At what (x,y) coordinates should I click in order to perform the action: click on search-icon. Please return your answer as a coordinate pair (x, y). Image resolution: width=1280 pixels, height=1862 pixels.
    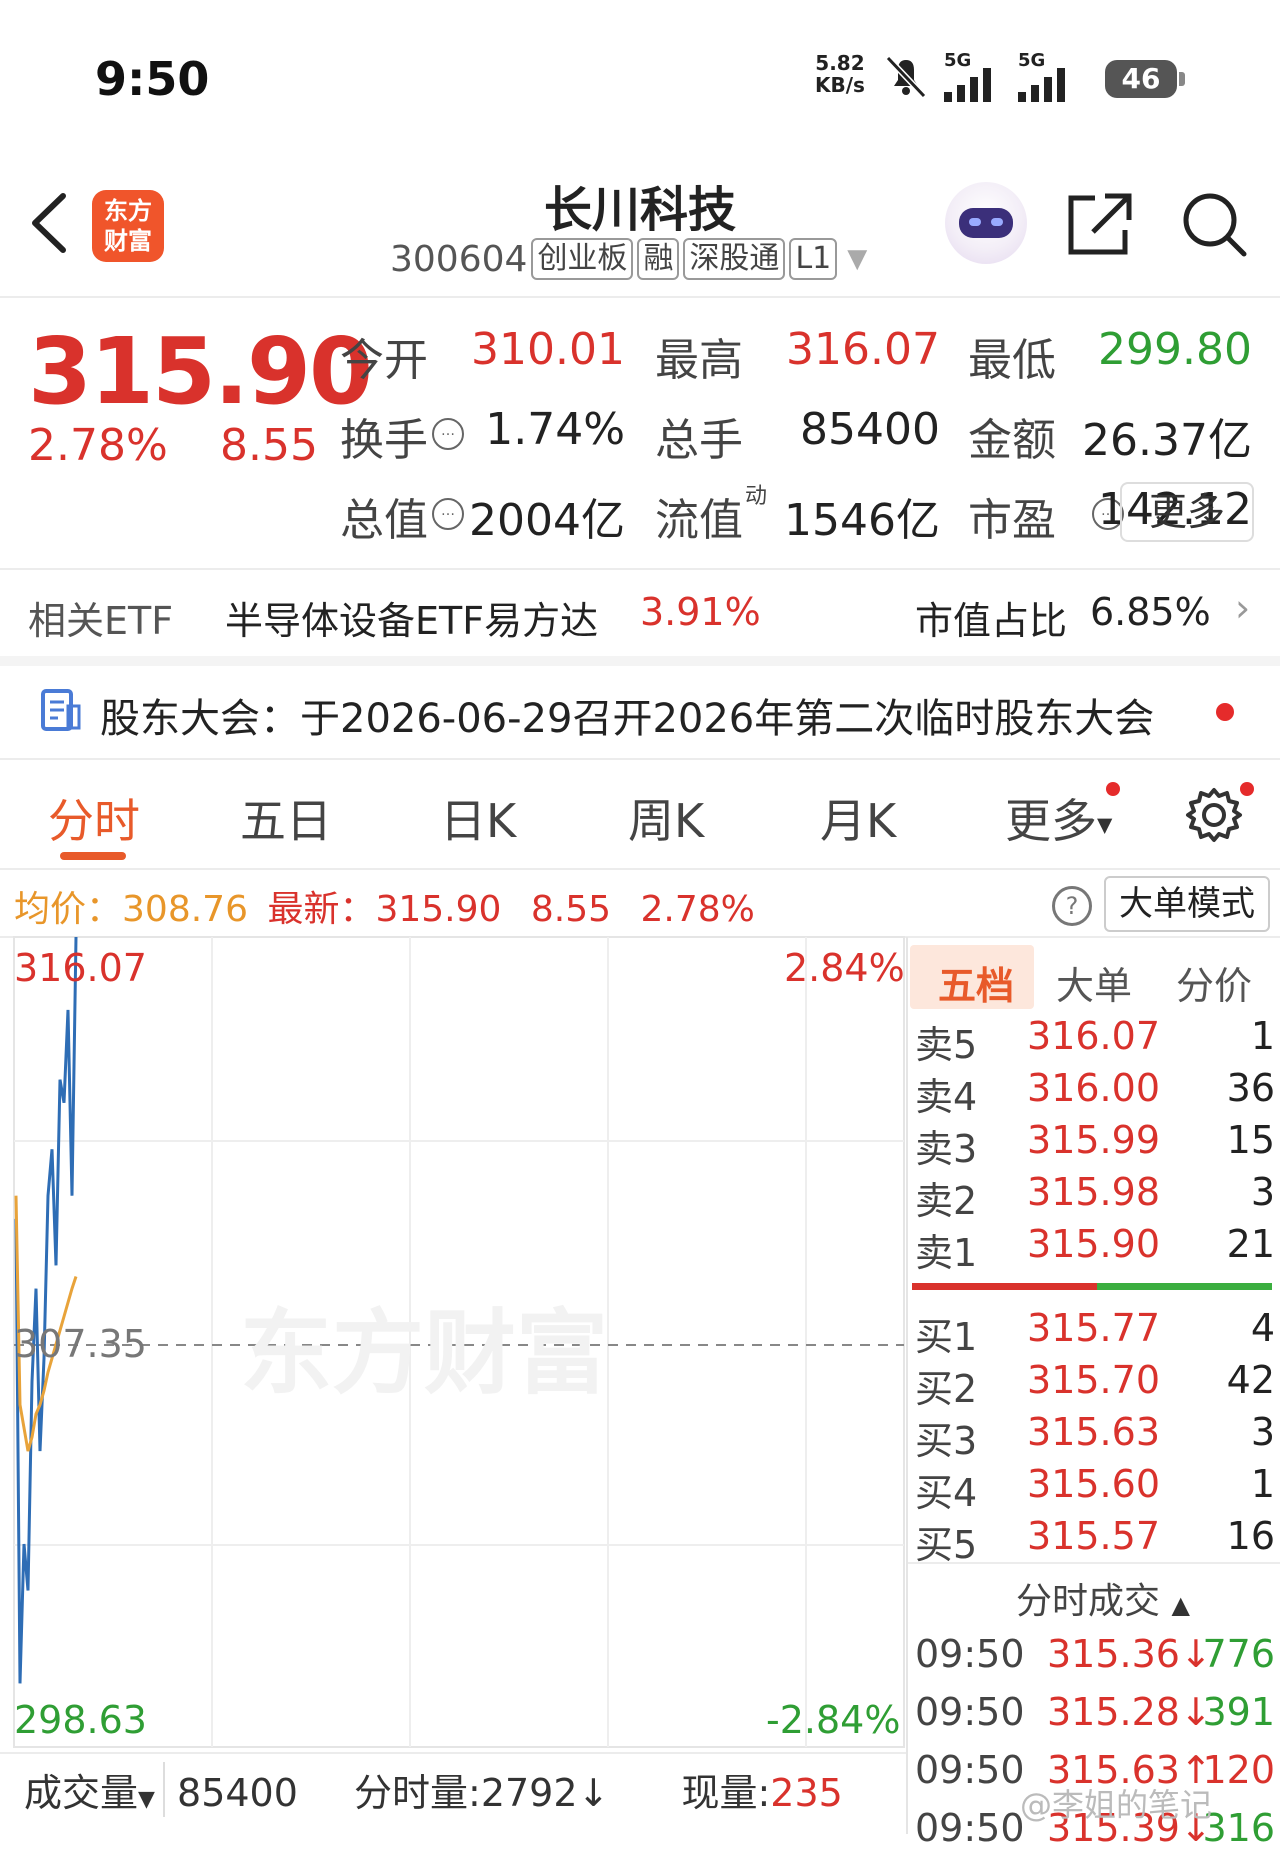
    Looking at the image, I should click on (1215, 227).